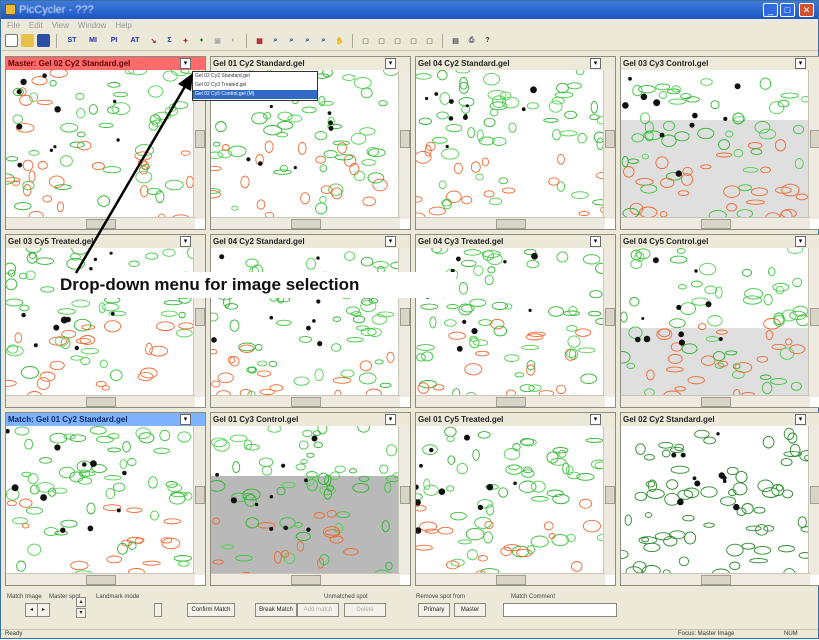 This screenshot has height=640, width=819. Describe the element at coordinates (43, 40) in the screenshot. I see `save-icon` at that location.